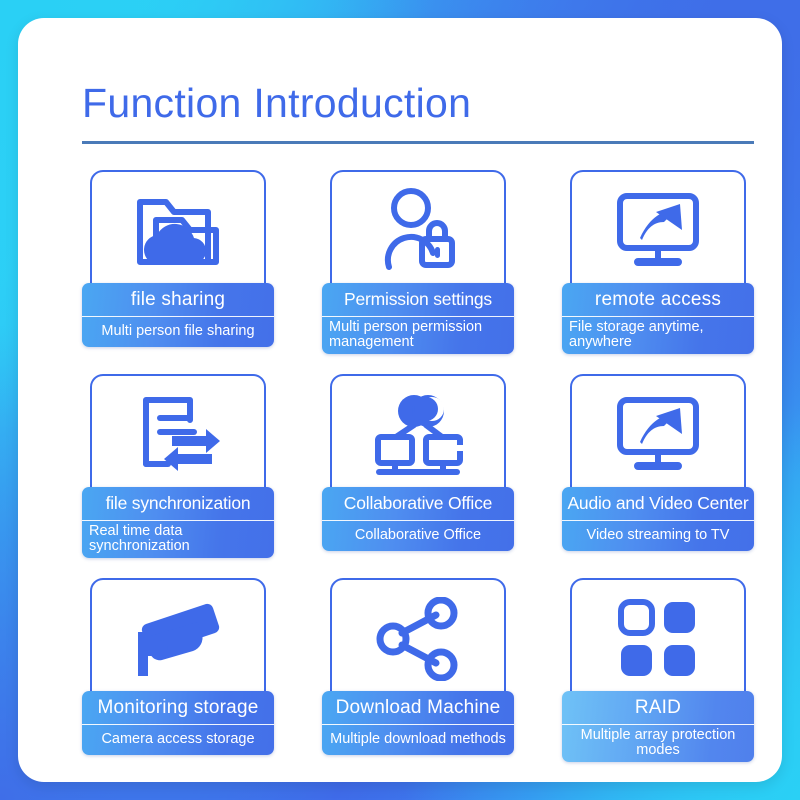  What do you see at coordinates (178, 231) in the screenshot?
I see `folder-cloud-icon` at bounding box center [178, 231].